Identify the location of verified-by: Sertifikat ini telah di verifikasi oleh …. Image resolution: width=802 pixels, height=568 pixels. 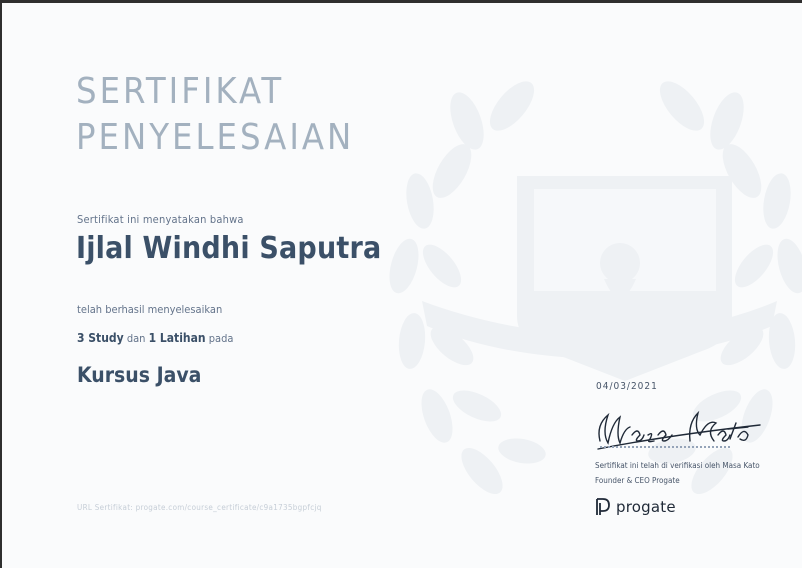
(677, 465).